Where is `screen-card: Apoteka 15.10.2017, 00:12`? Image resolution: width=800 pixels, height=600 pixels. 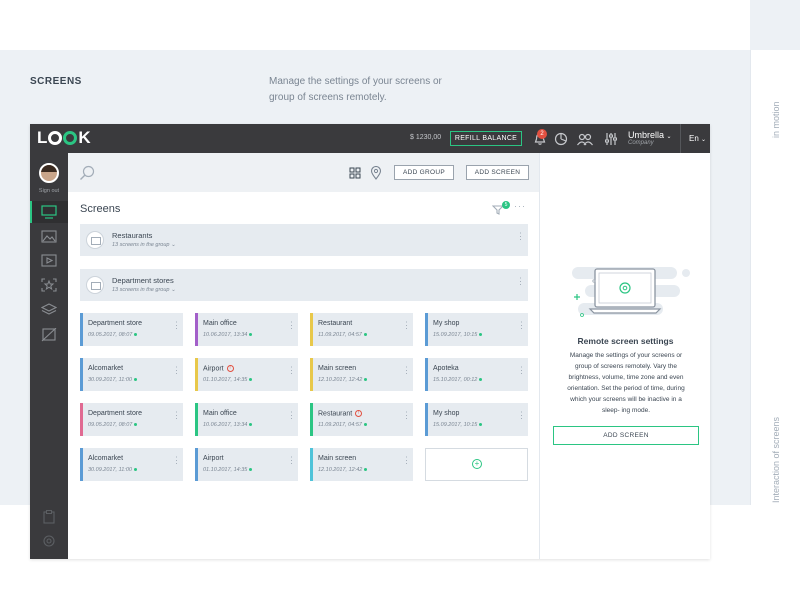 screen-card: Apoteka 15.10.2017, 00:12 is located at coordinates (476, 374).